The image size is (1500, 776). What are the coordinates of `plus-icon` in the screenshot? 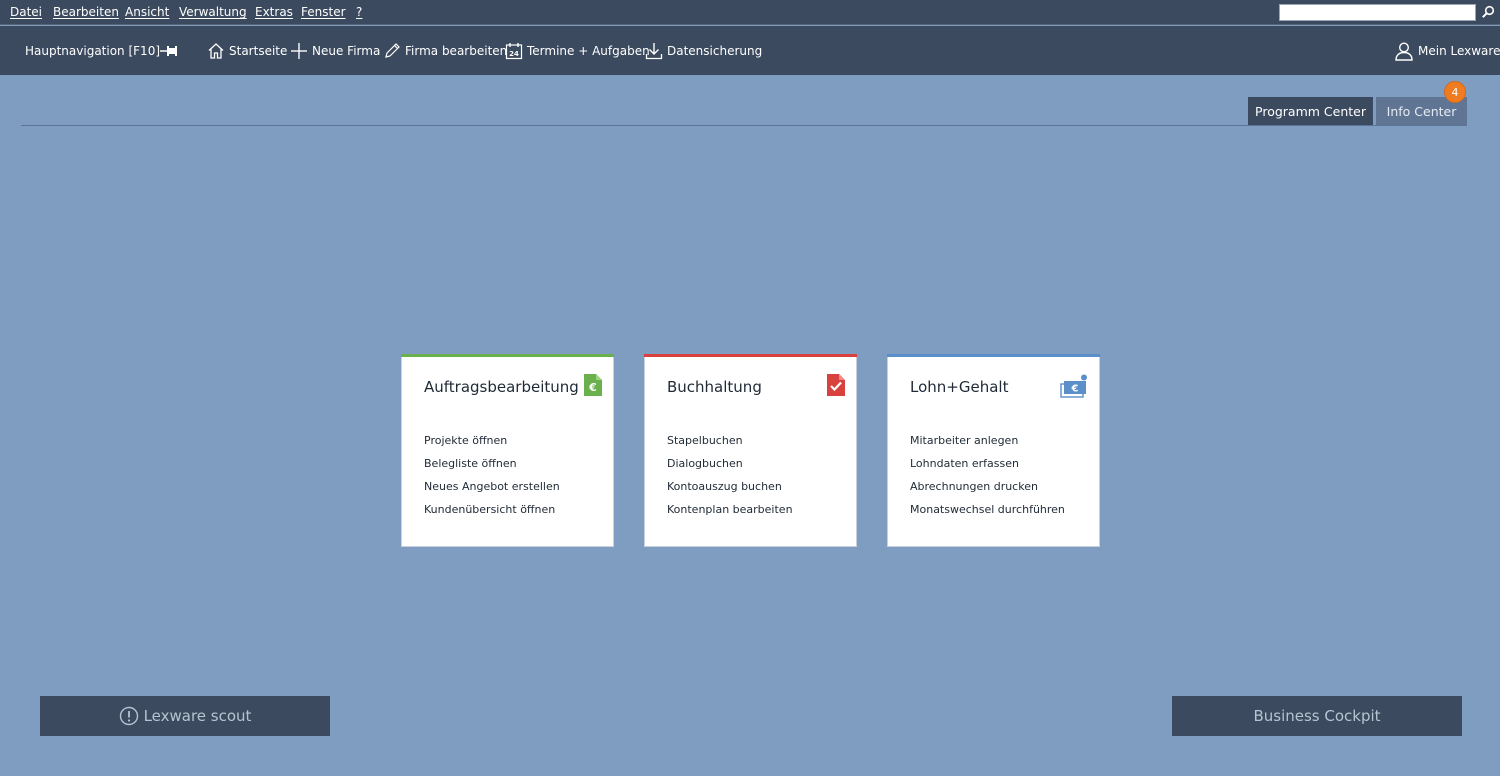 It's located at (299, 50).